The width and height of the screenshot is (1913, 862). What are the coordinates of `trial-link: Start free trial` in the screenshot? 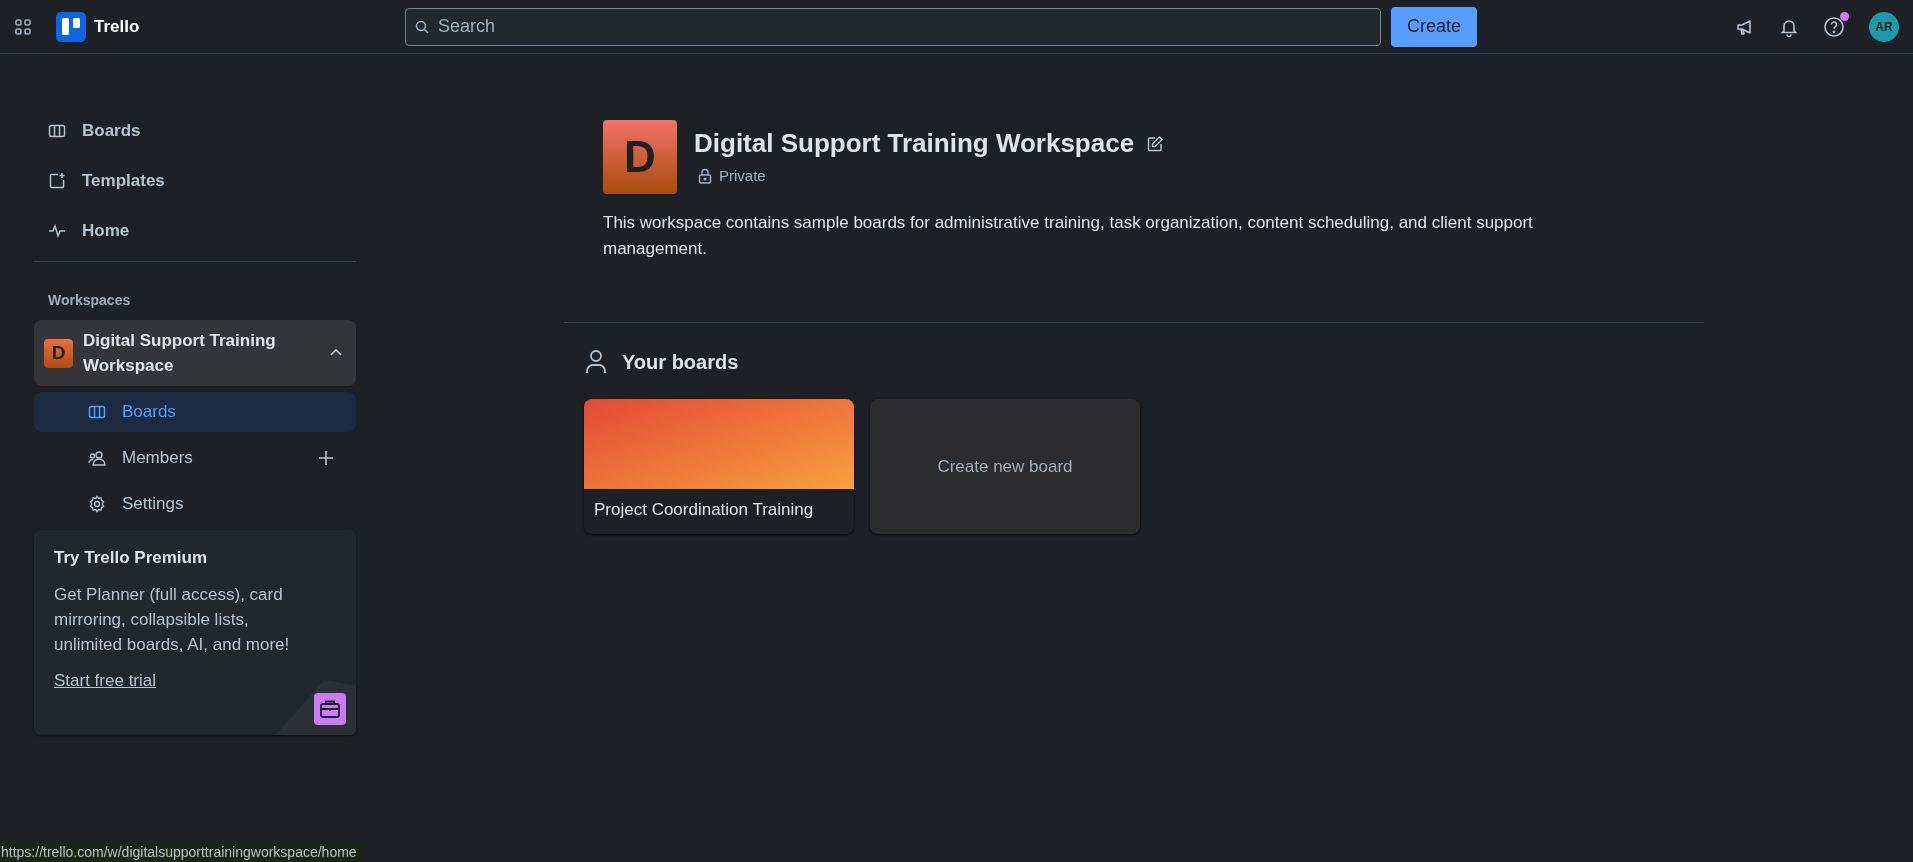 It's located at (105, 680).